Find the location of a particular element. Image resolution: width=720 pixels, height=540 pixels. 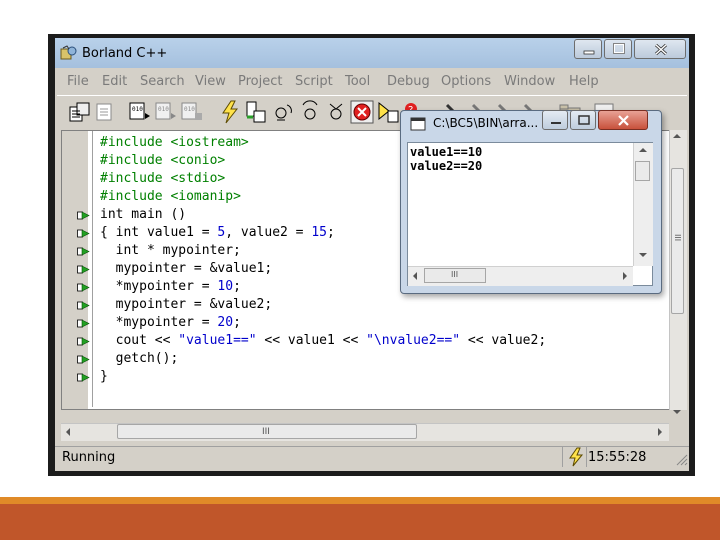

step-over-icon is located at coordinates (284, 112).